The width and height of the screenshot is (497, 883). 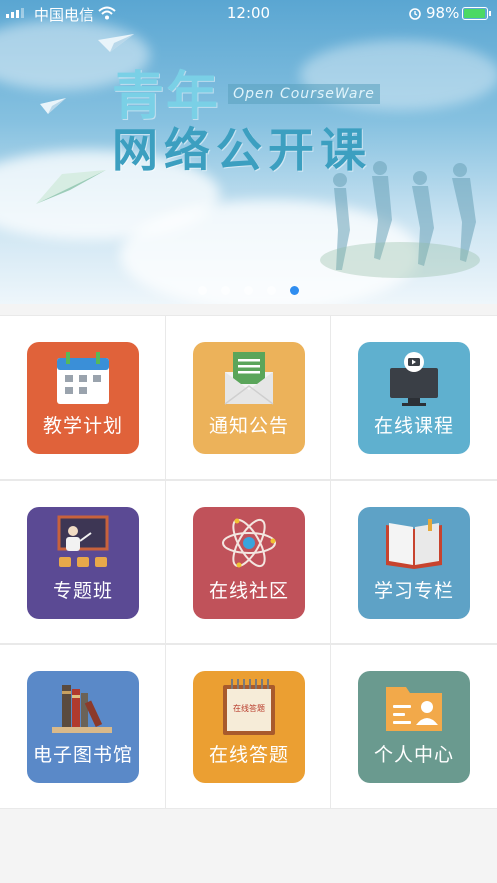 I want to click on jumping-crowd-illustration, so click(x=400, y=219).